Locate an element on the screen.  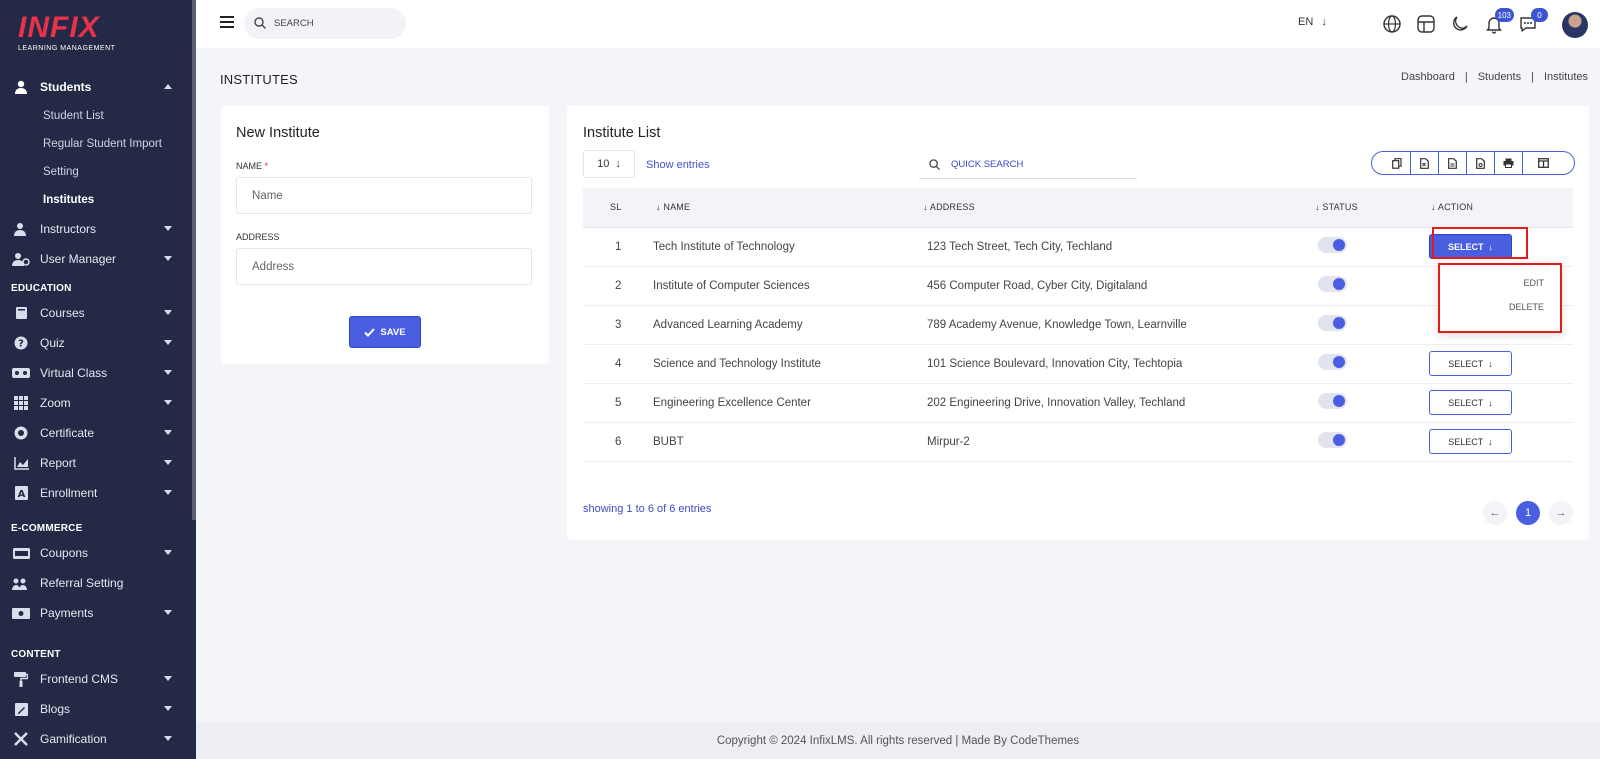
vr-icon is located at coordinates (21, 373).